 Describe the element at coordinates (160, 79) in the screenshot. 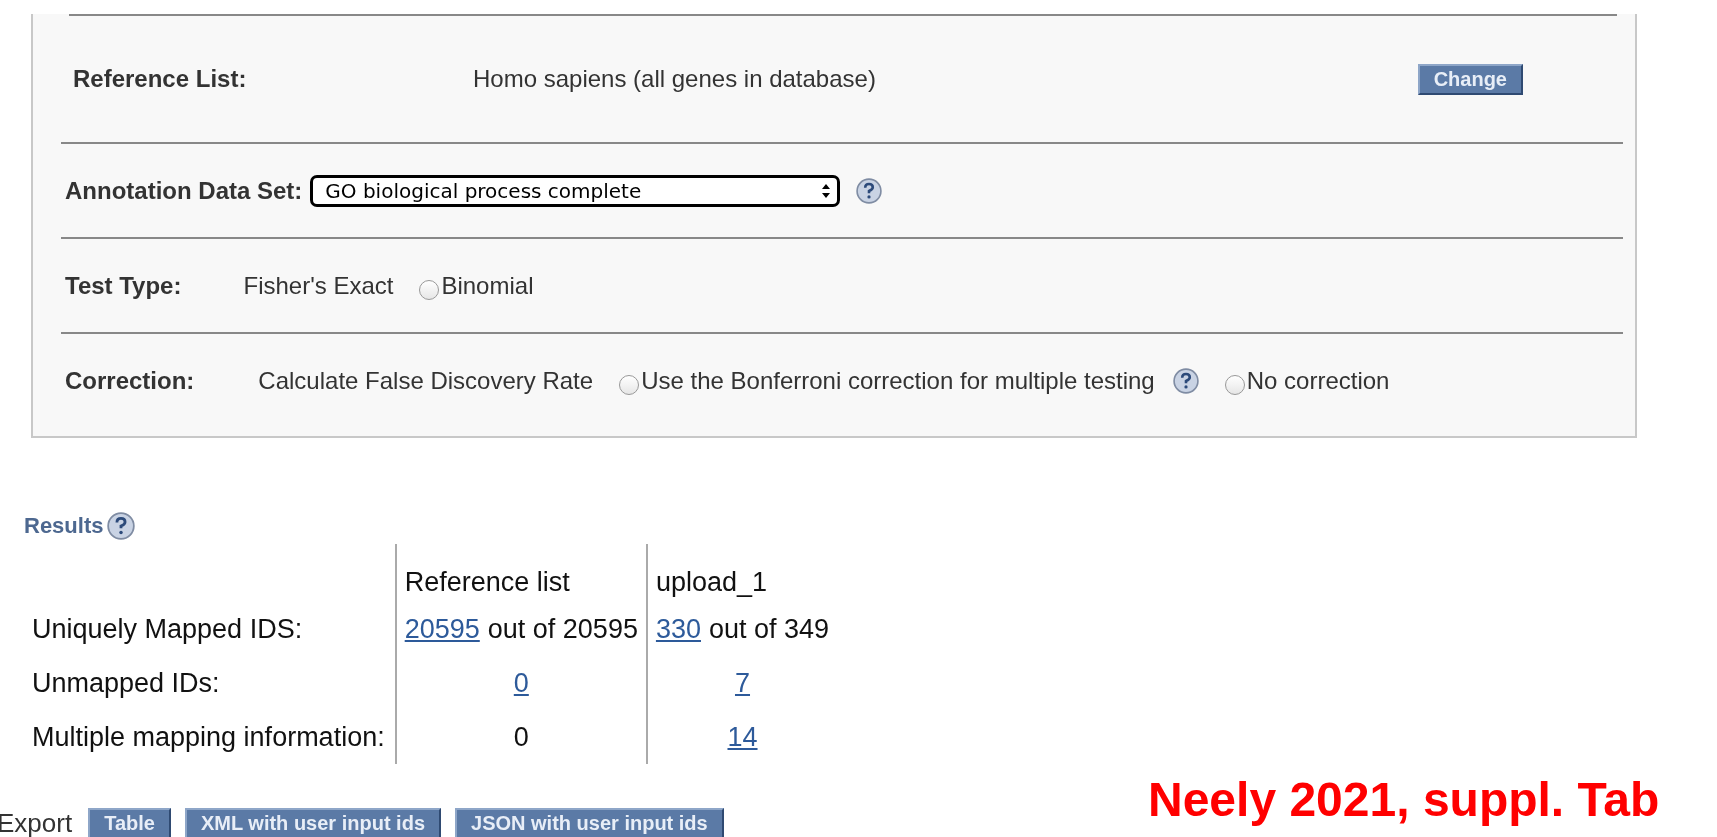

I see `field-label: Reference List:` at that location.